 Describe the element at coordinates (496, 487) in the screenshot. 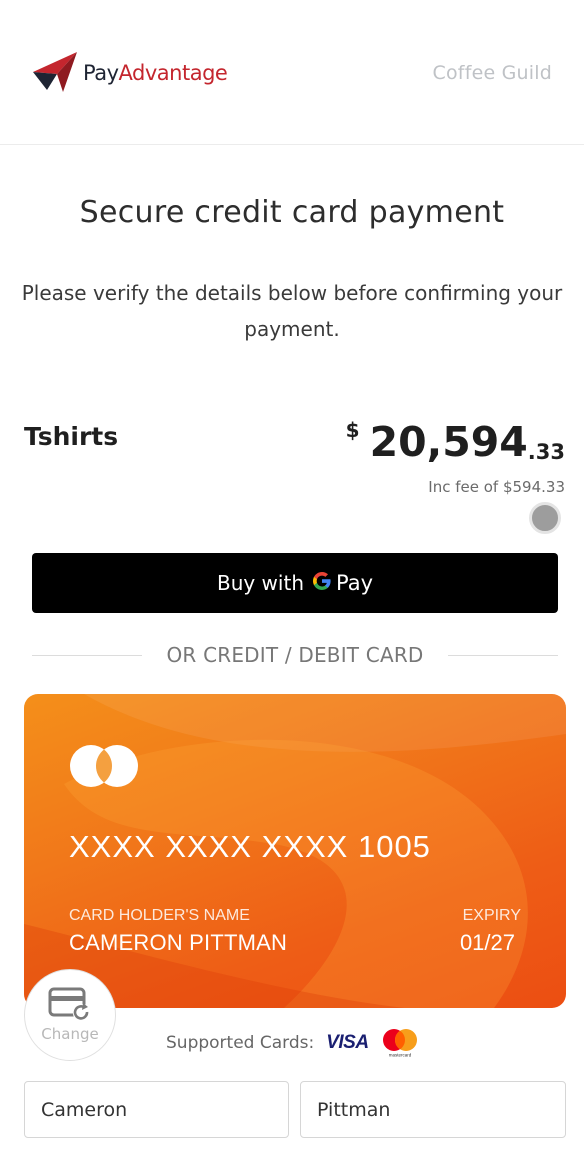

I see `fee-note: Inc fee of $594.33` at that location.